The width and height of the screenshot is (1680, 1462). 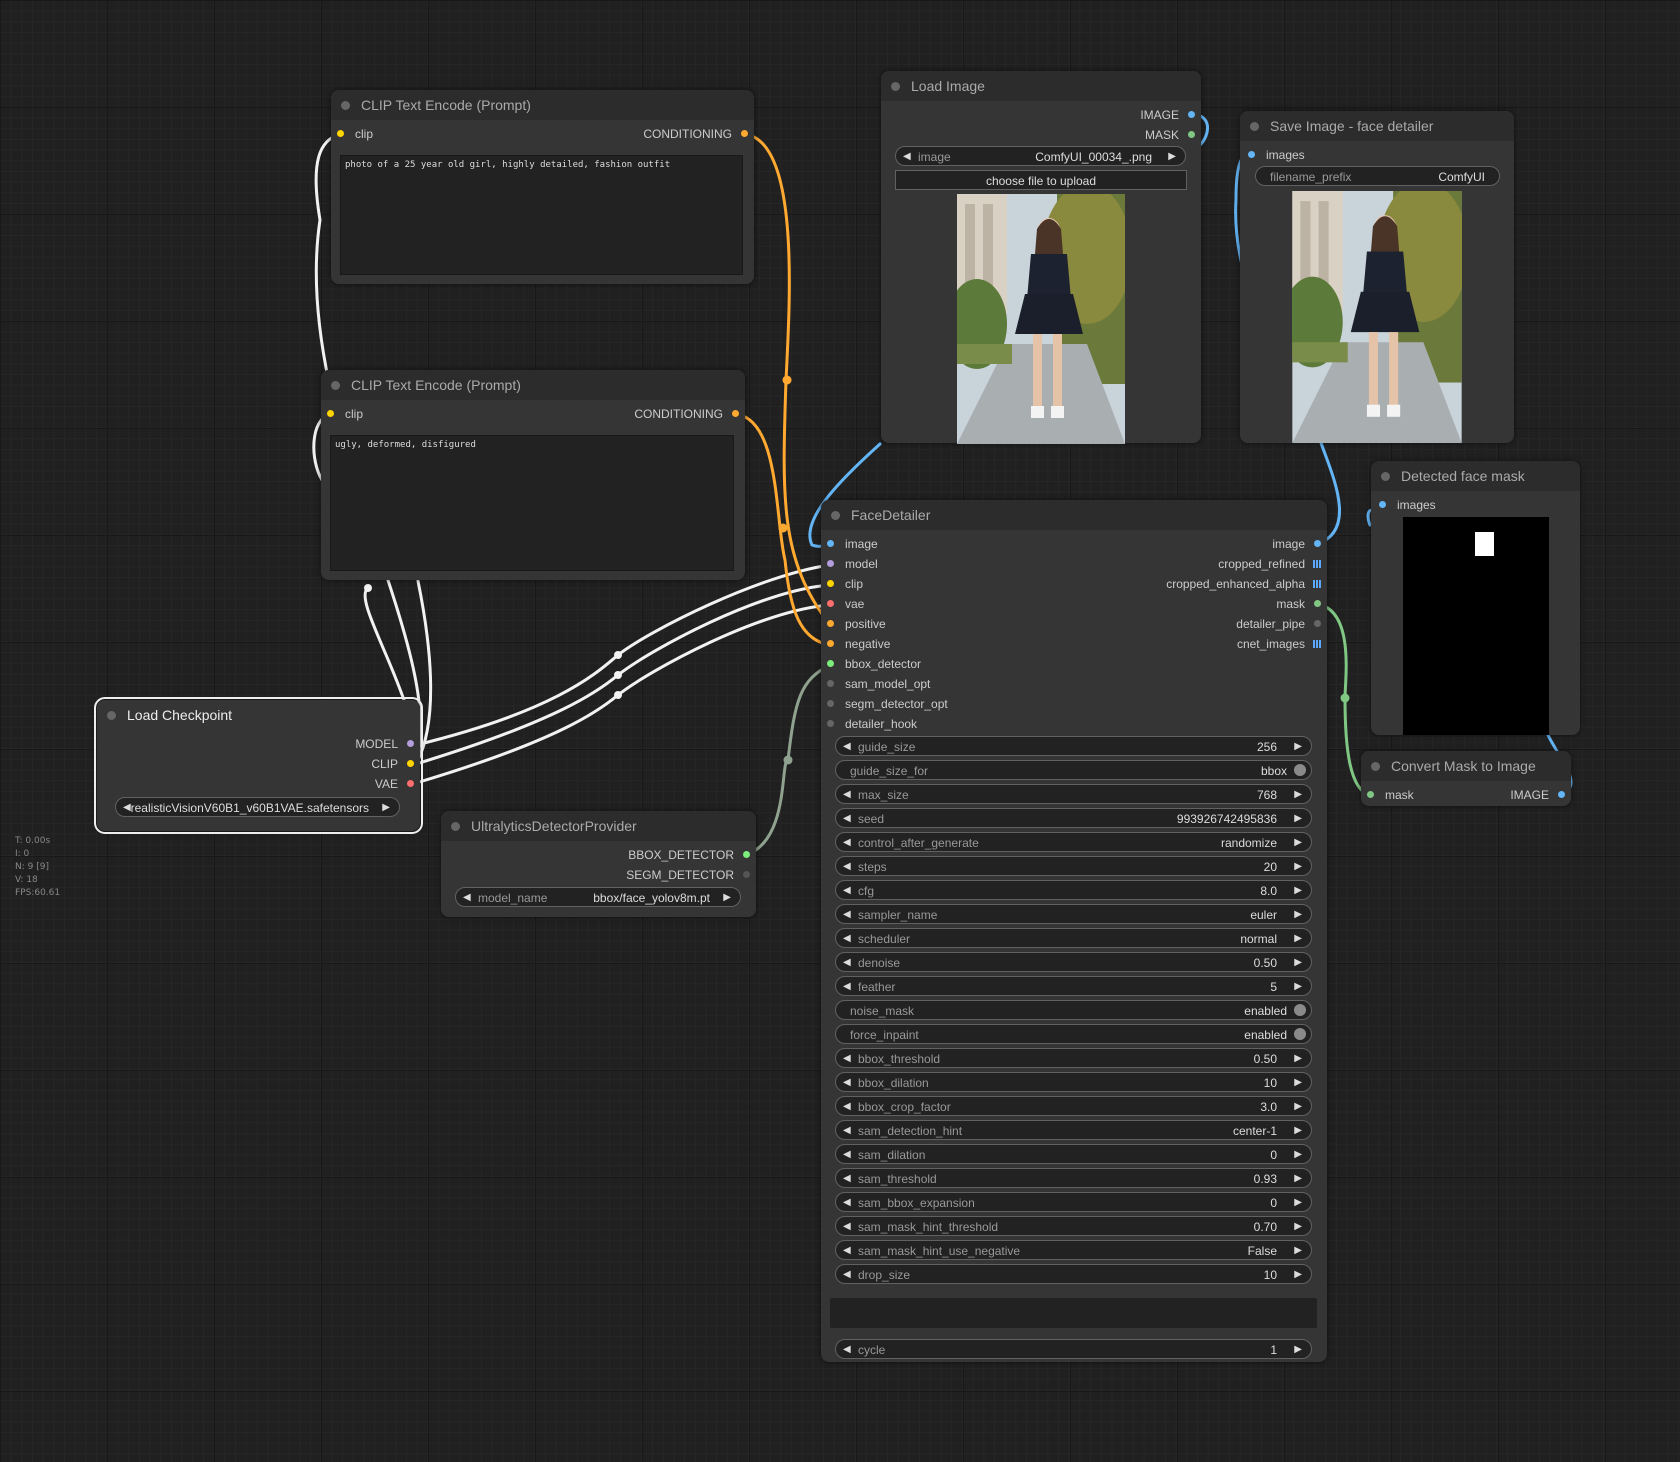 I want to click on widget-seed: ◀ seed 993926742495836 ▶, so click(x=1073, y=818).